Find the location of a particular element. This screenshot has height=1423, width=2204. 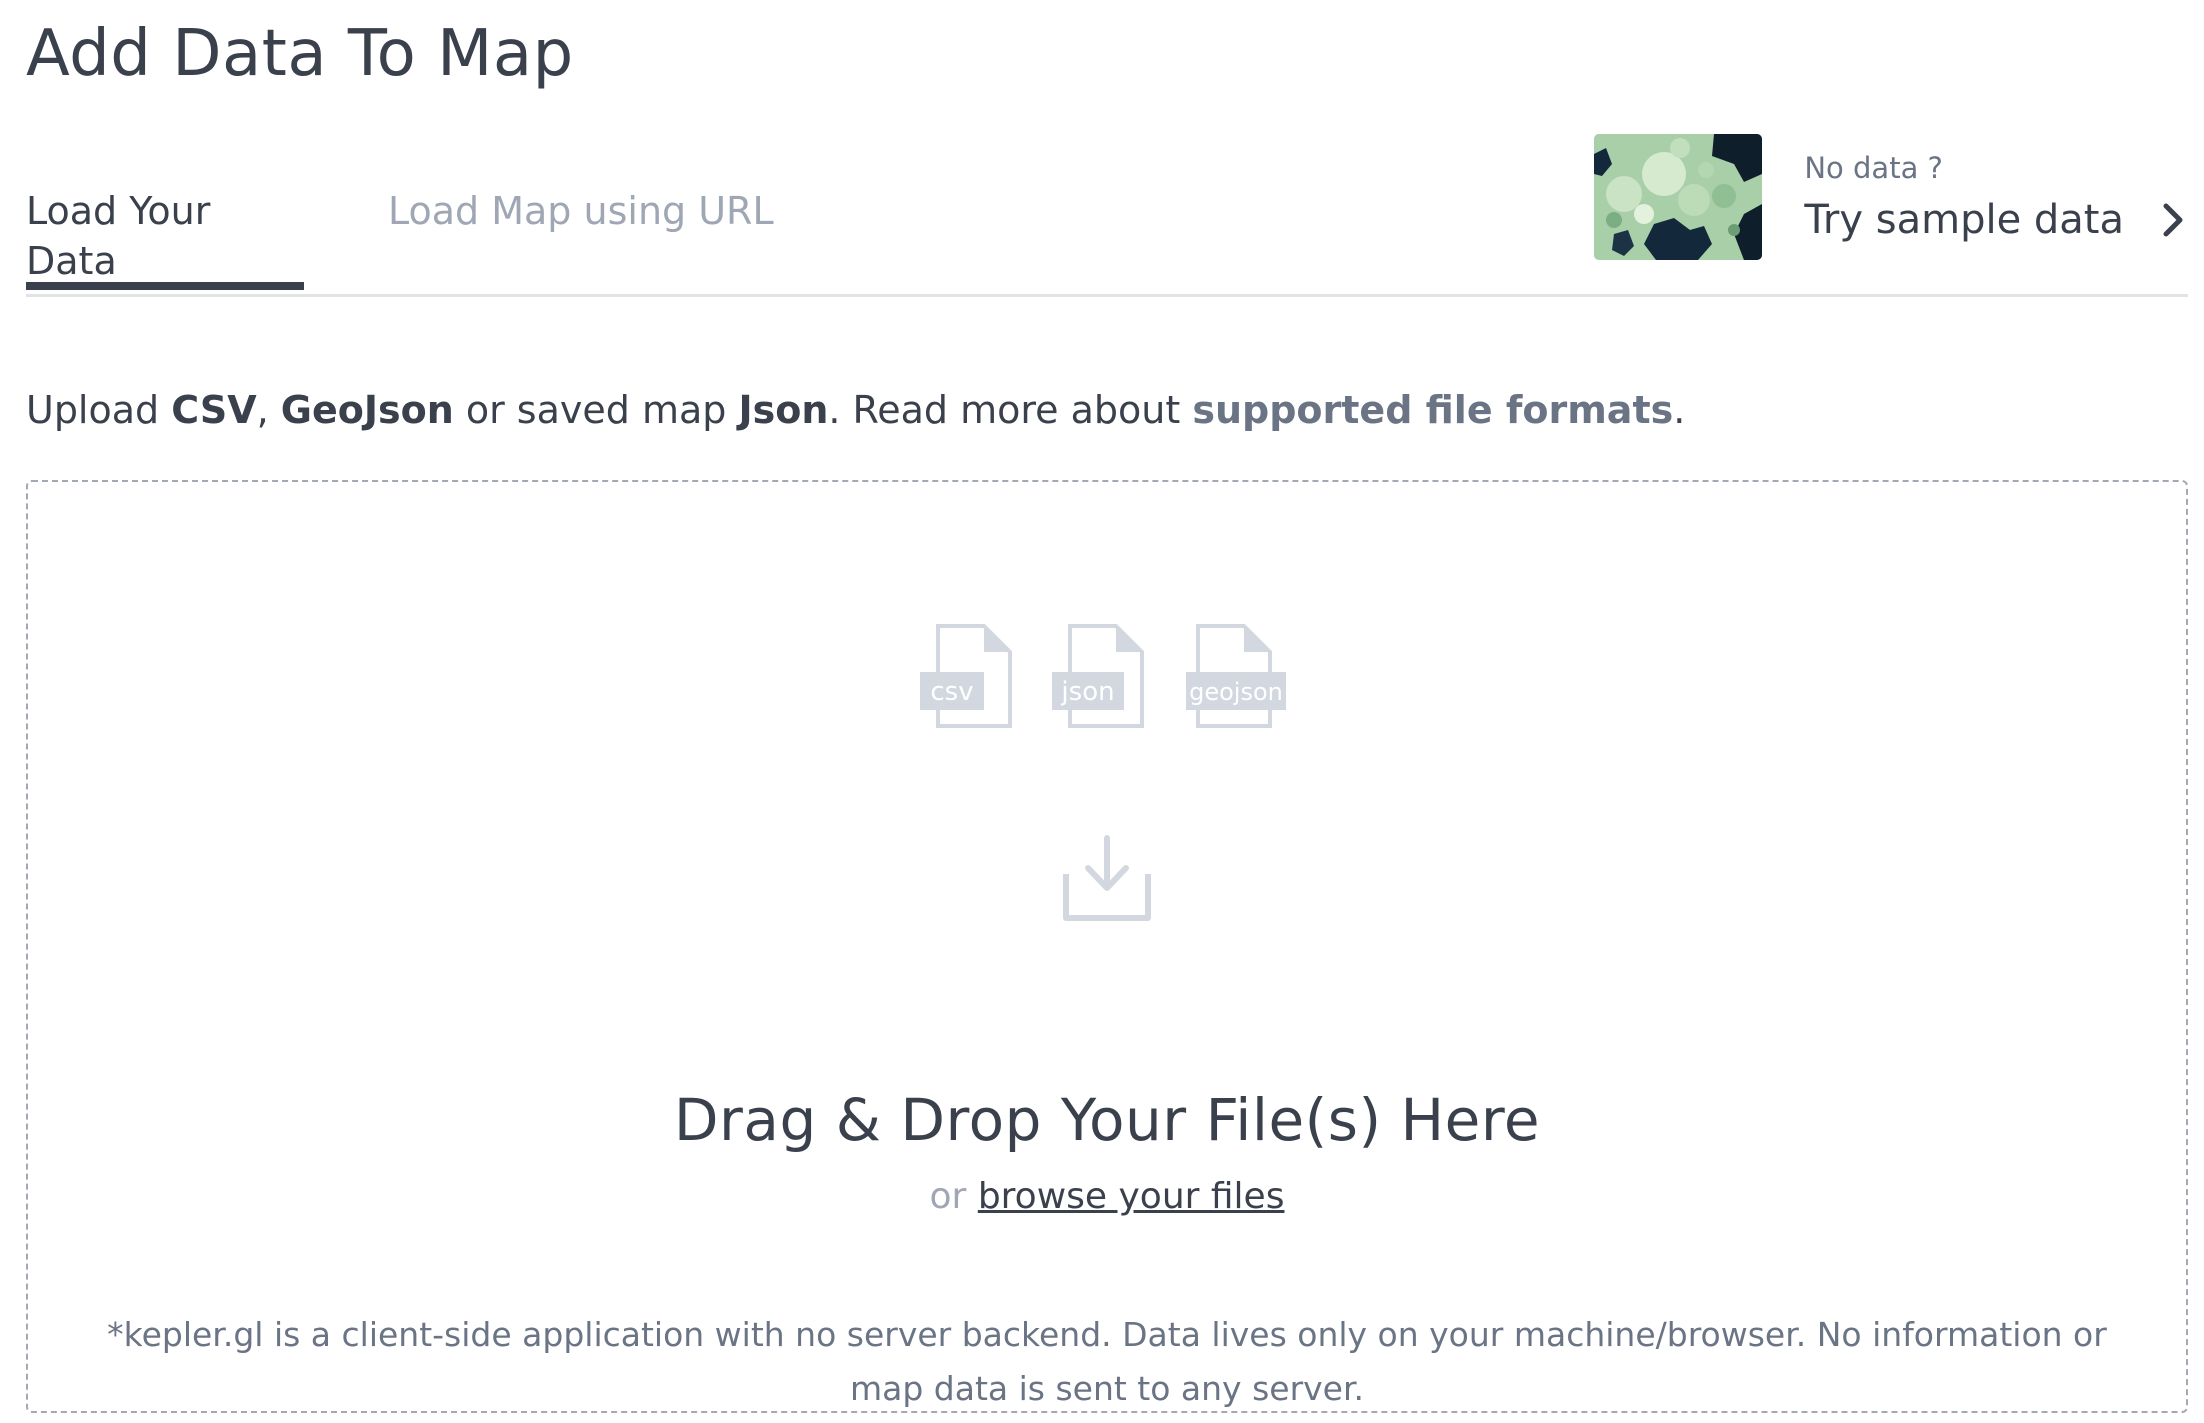

intro-csv: CSV is located at coordinates (214, 410).